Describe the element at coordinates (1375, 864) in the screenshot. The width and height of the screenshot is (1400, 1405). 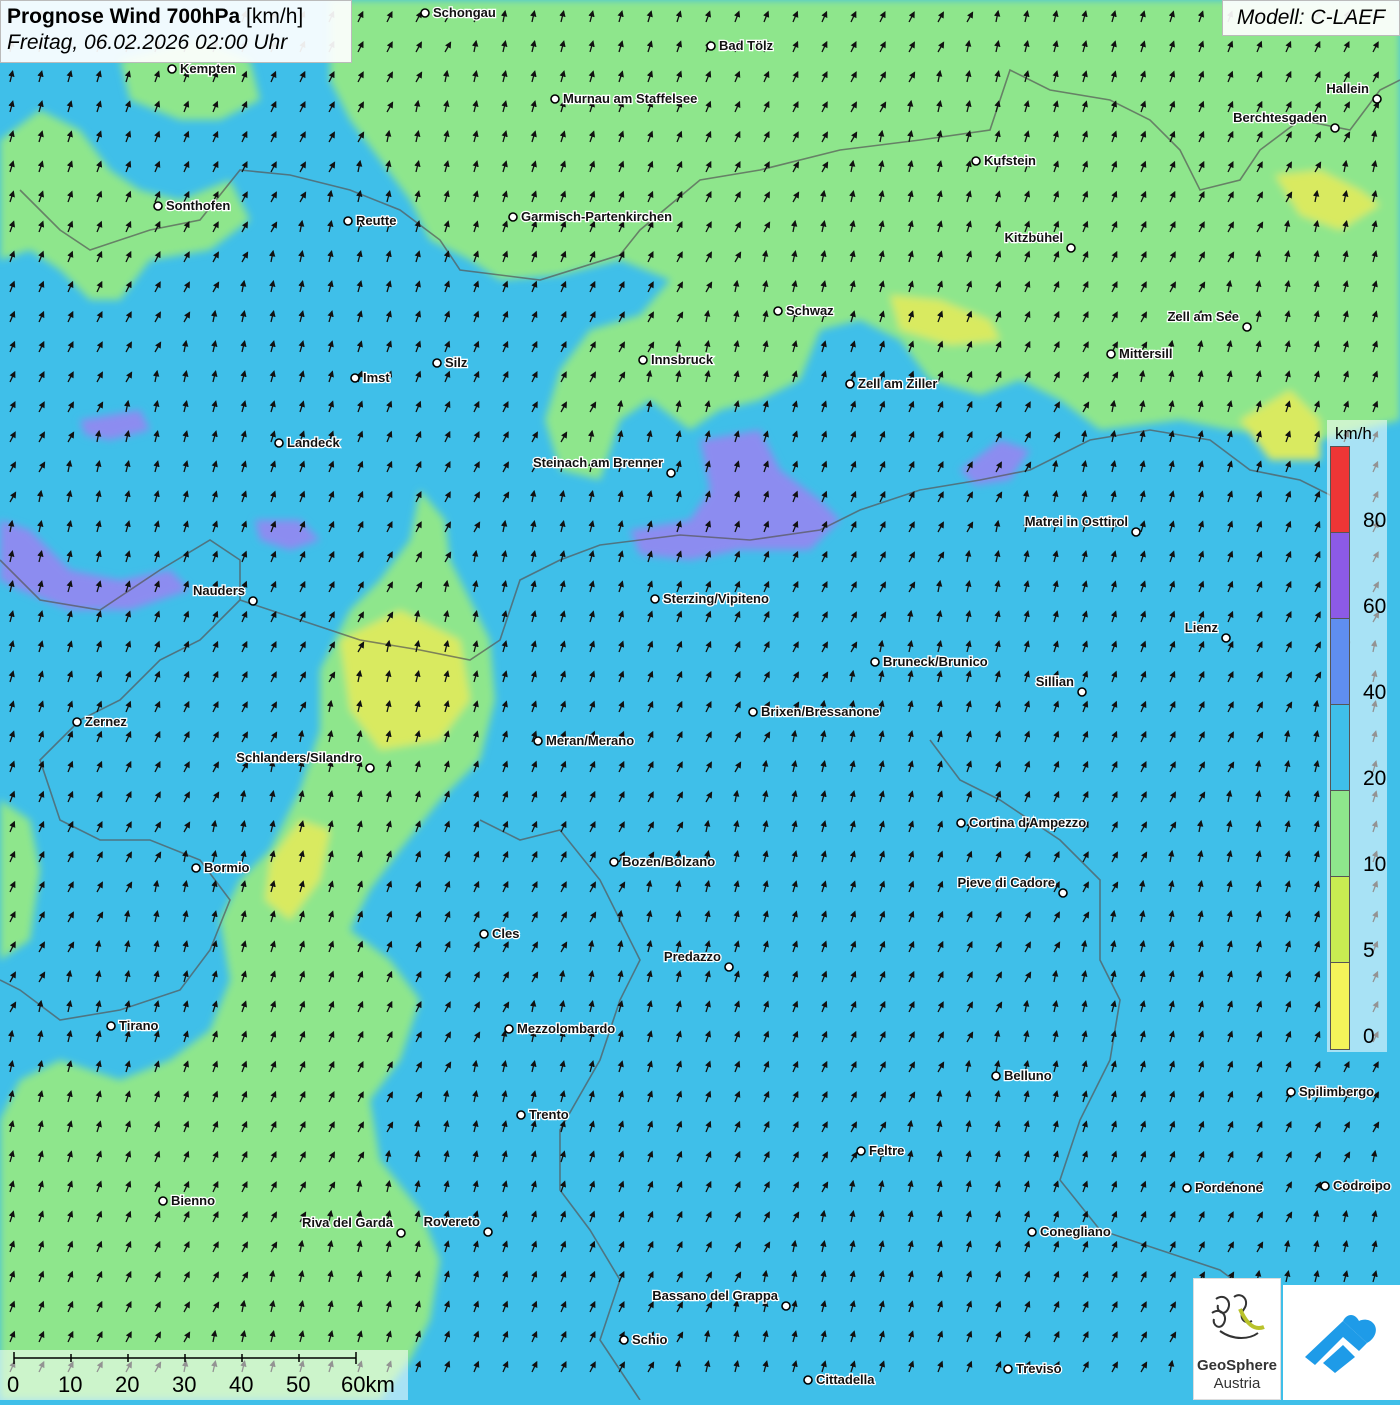
I see `legend-tick: 10` at that location.